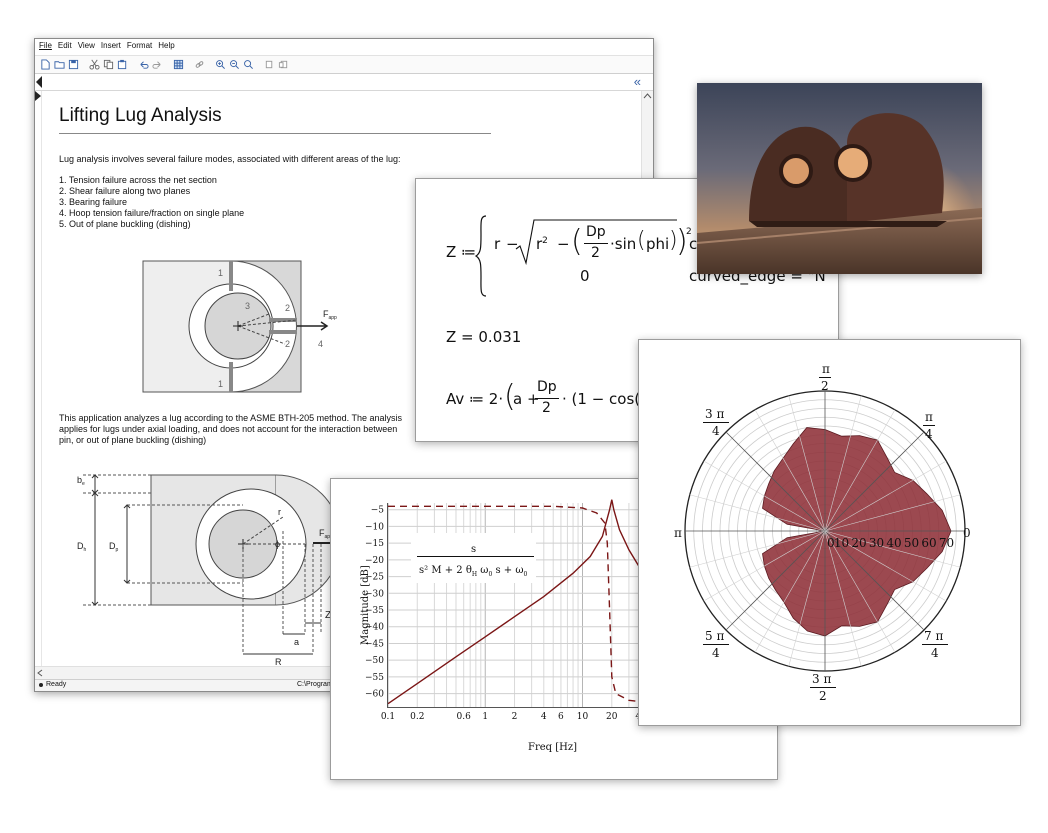  I want to click on open-folder-icon, so click(59, 65).